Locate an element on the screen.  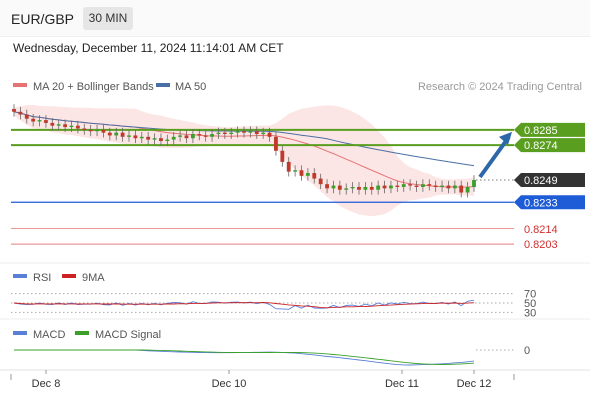
legend-swatch-rsi-ma is located at coordinates (69, 276).